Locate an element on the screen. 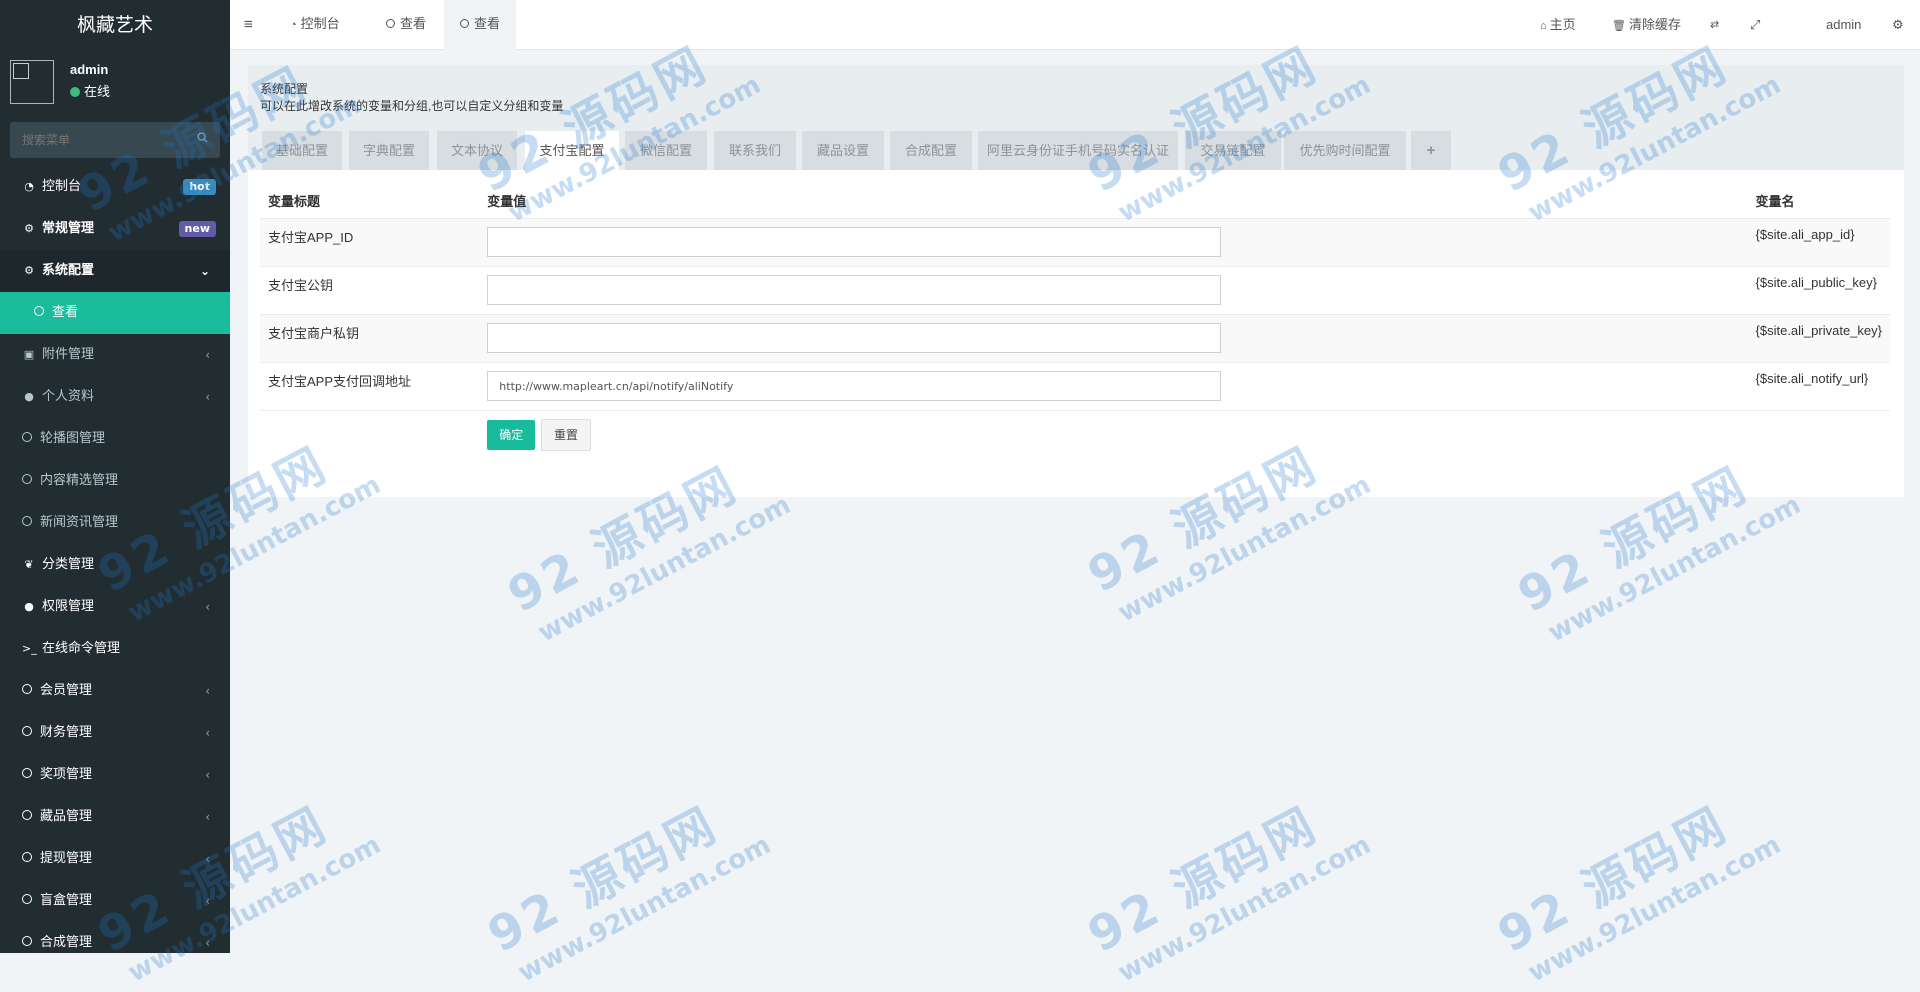  menu-toggle-icon: ≡ is located at coordinates (248, 24).